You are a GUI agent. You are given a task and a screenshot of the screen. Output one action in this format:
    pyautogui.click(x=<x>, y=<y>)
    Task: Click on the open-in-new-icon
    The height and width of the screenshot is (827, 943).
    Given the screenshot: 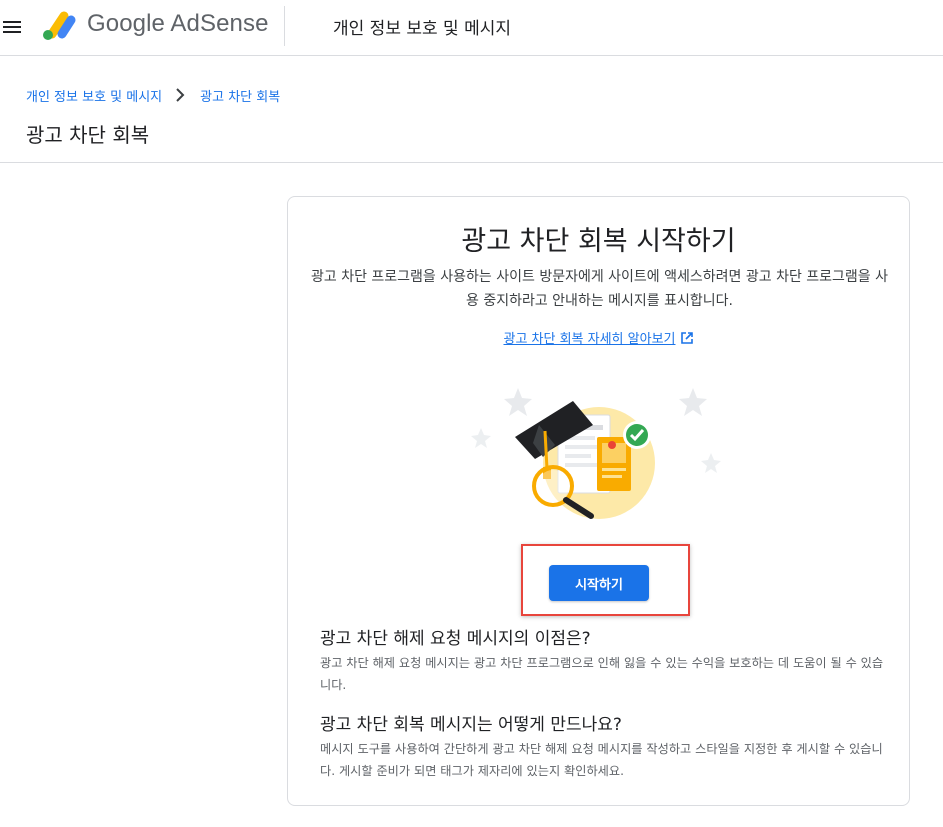 What is the action you would take?
    pyautogui.click(x=687, y=338)
    